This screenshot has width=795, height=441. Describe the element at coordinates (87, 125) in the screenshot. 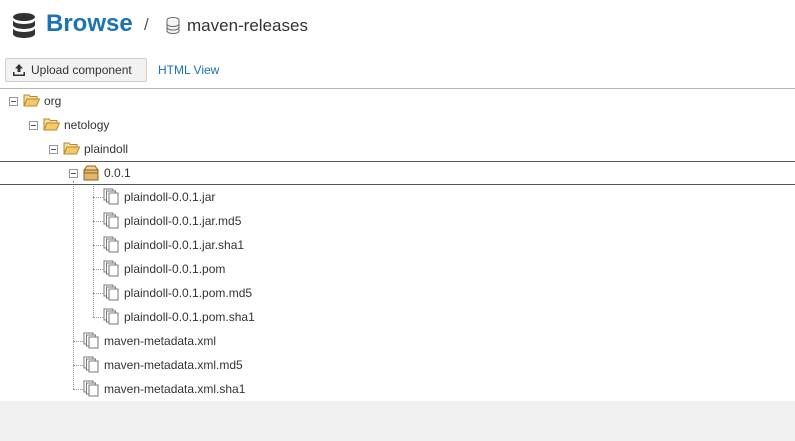

I see `tree-node-label: netology` at that location.